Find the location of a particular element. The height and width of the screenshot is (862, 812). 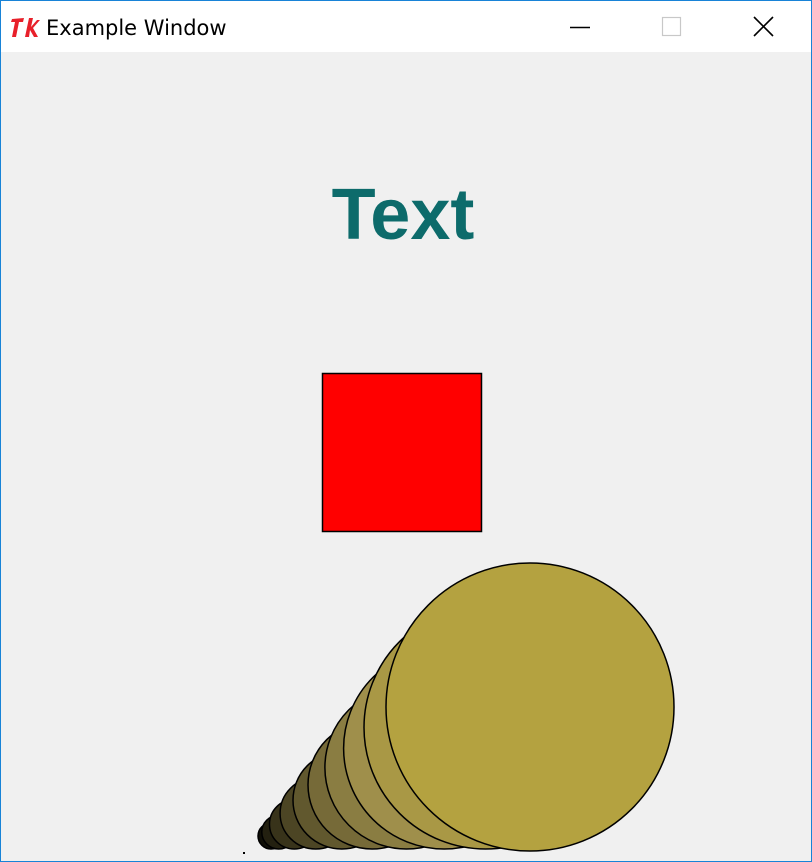

maximize-icon is located at coordinates (671, 26).